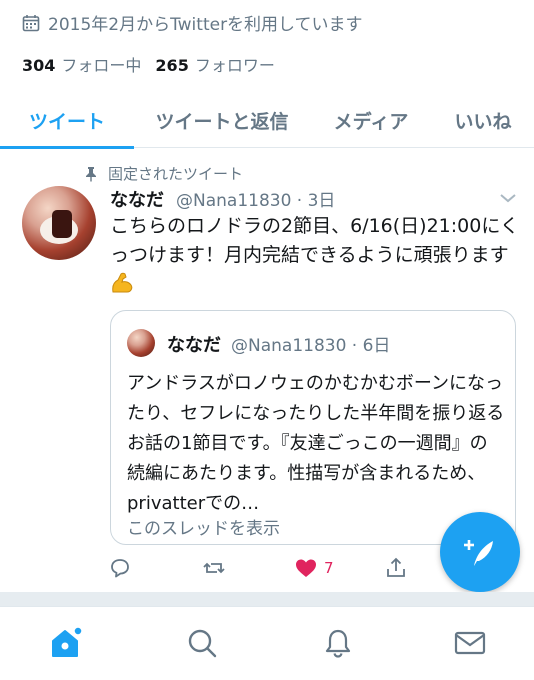 The width and height of the screenshot is (534, 680). I want to click on show-thread-link: このスレッドを表示, so click(203, 526).